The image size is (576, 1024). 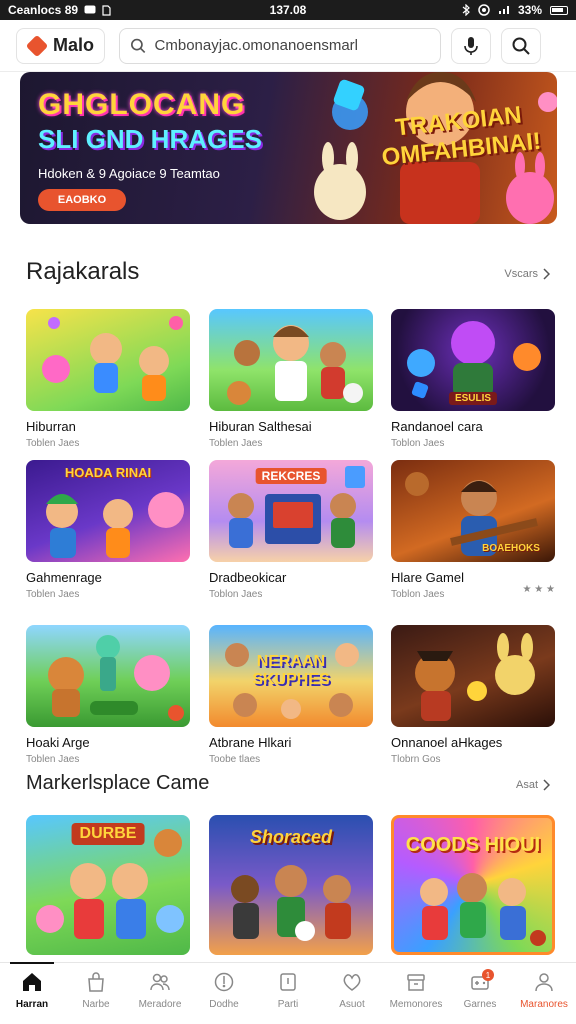 I want to click on search-bar, so click(x=280, y=45).